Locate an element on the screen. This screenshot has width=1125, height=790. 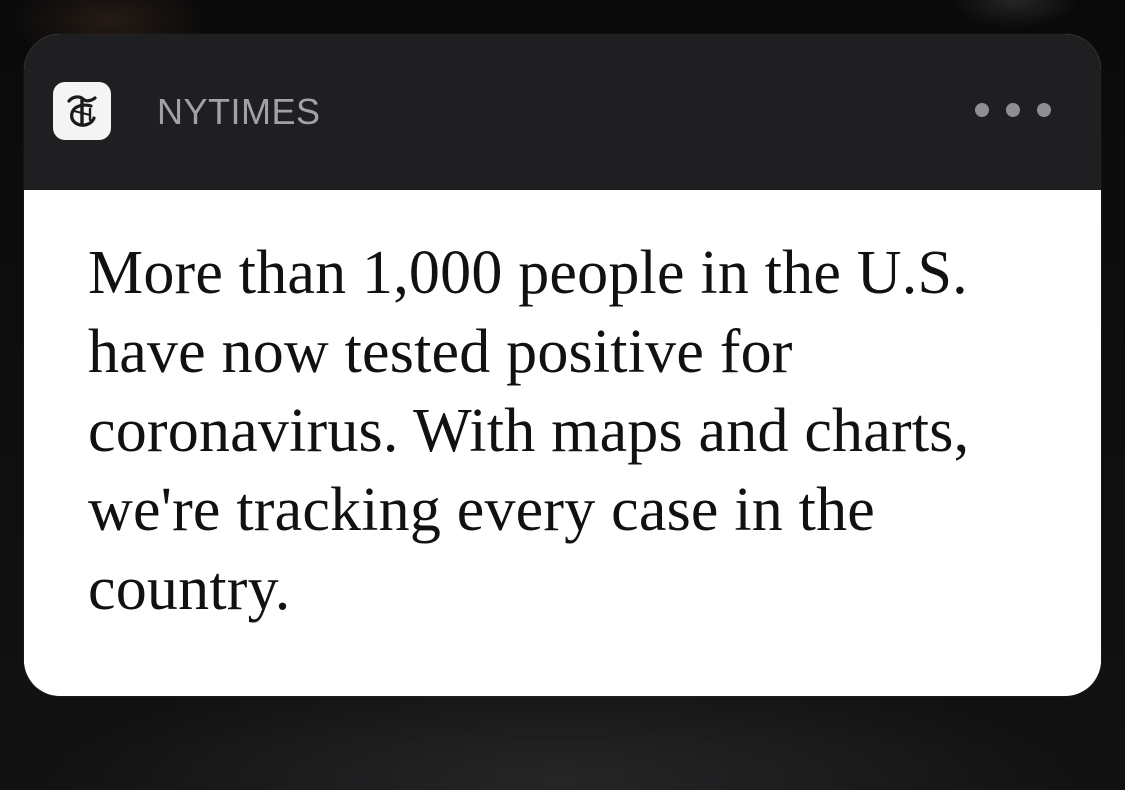
app-name: NYTIMES is located at coordinates (239, 111).